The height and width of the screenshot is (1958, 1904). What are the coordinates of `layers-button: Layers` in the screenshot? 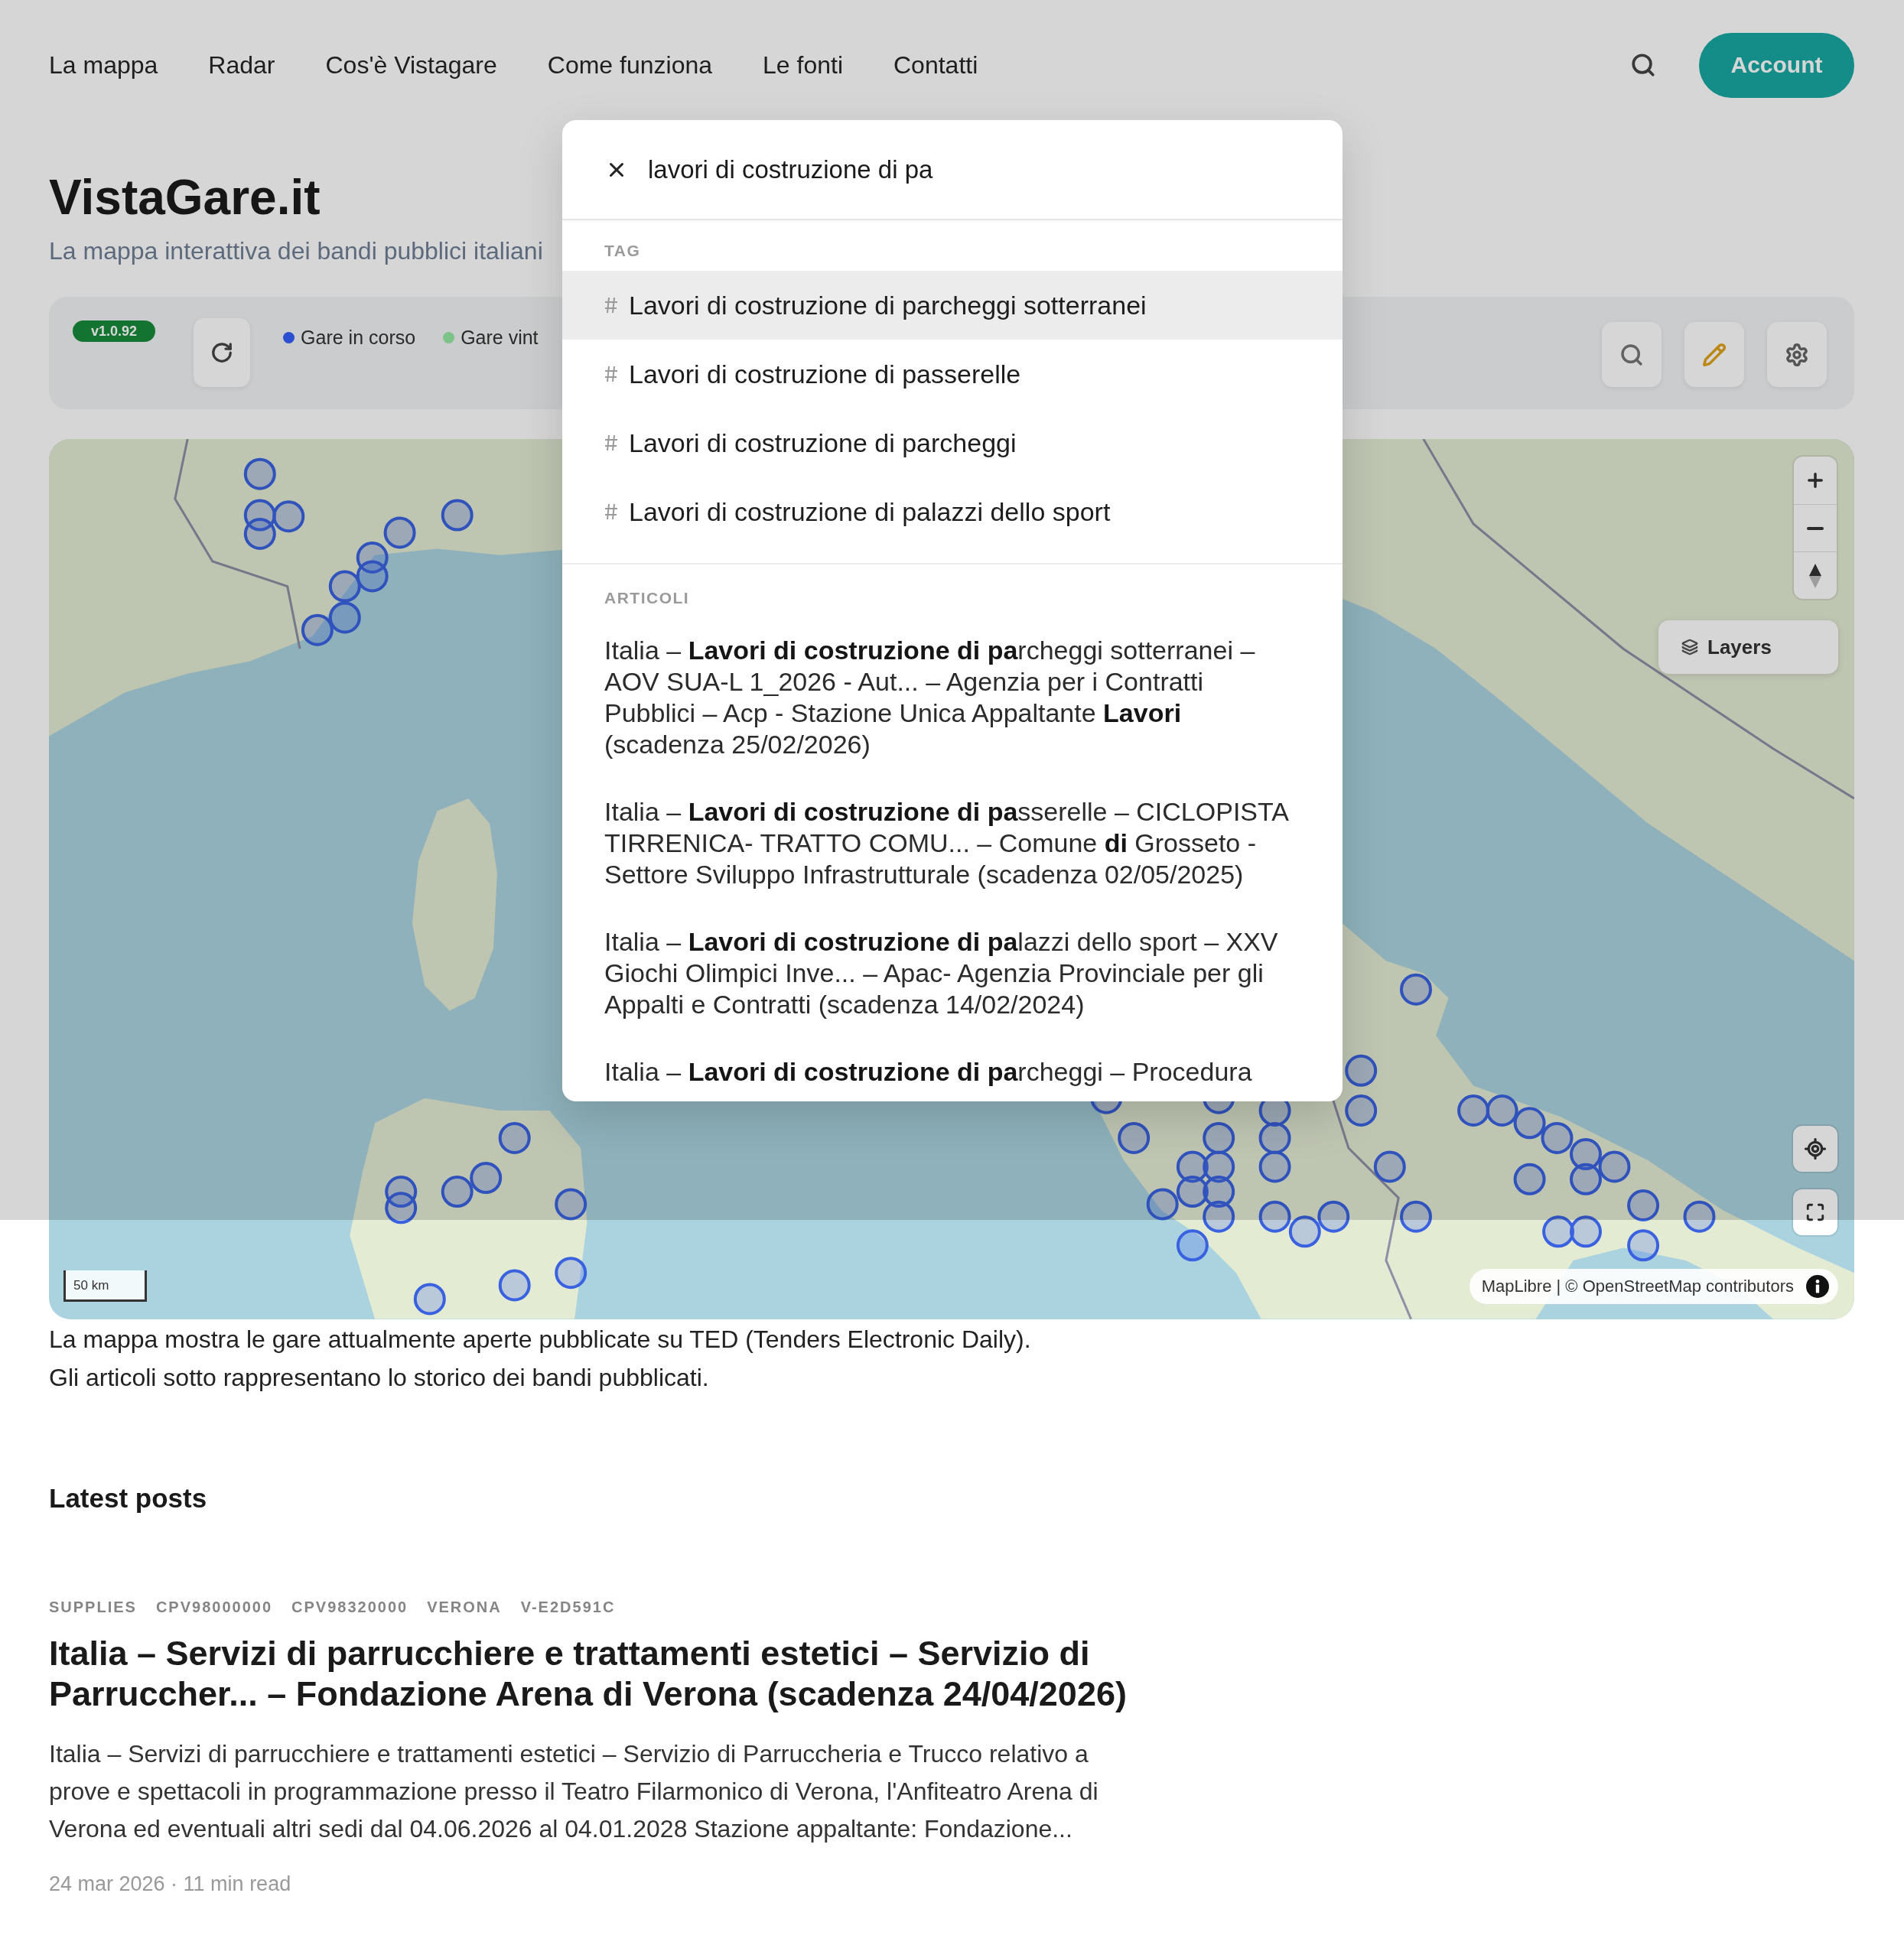 It's located at (1748, 647).